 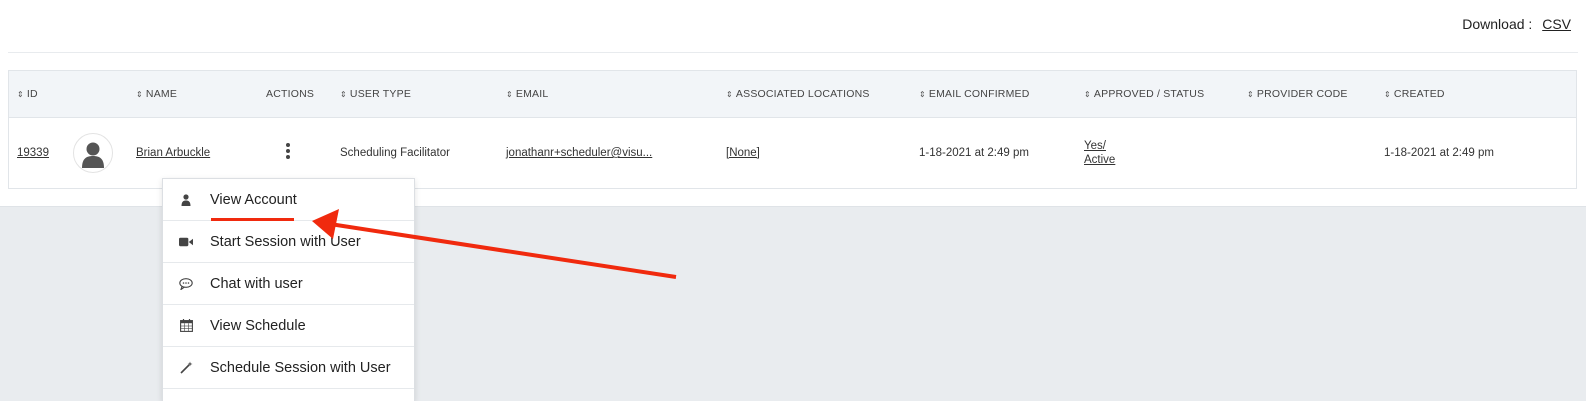 I want to click on annotation-arrow, so click(x=494, y=244).